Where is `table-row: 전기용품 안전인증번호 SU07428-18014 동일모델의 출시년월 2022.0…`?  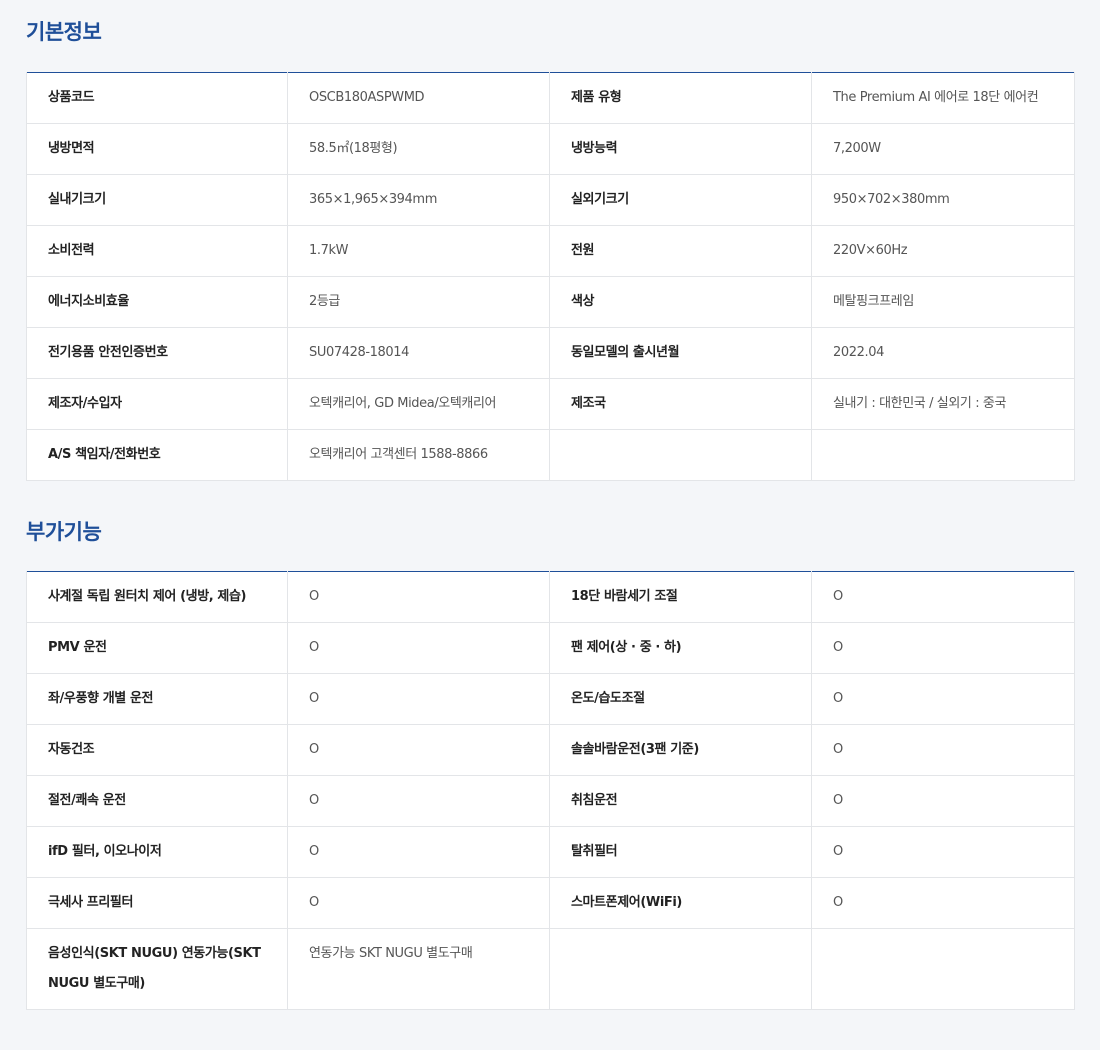
table-row: 전기용품 안전인증번호 SU07428-18014 동일모델의 출시년월 2022.0… is located at coordinates (550, 353).